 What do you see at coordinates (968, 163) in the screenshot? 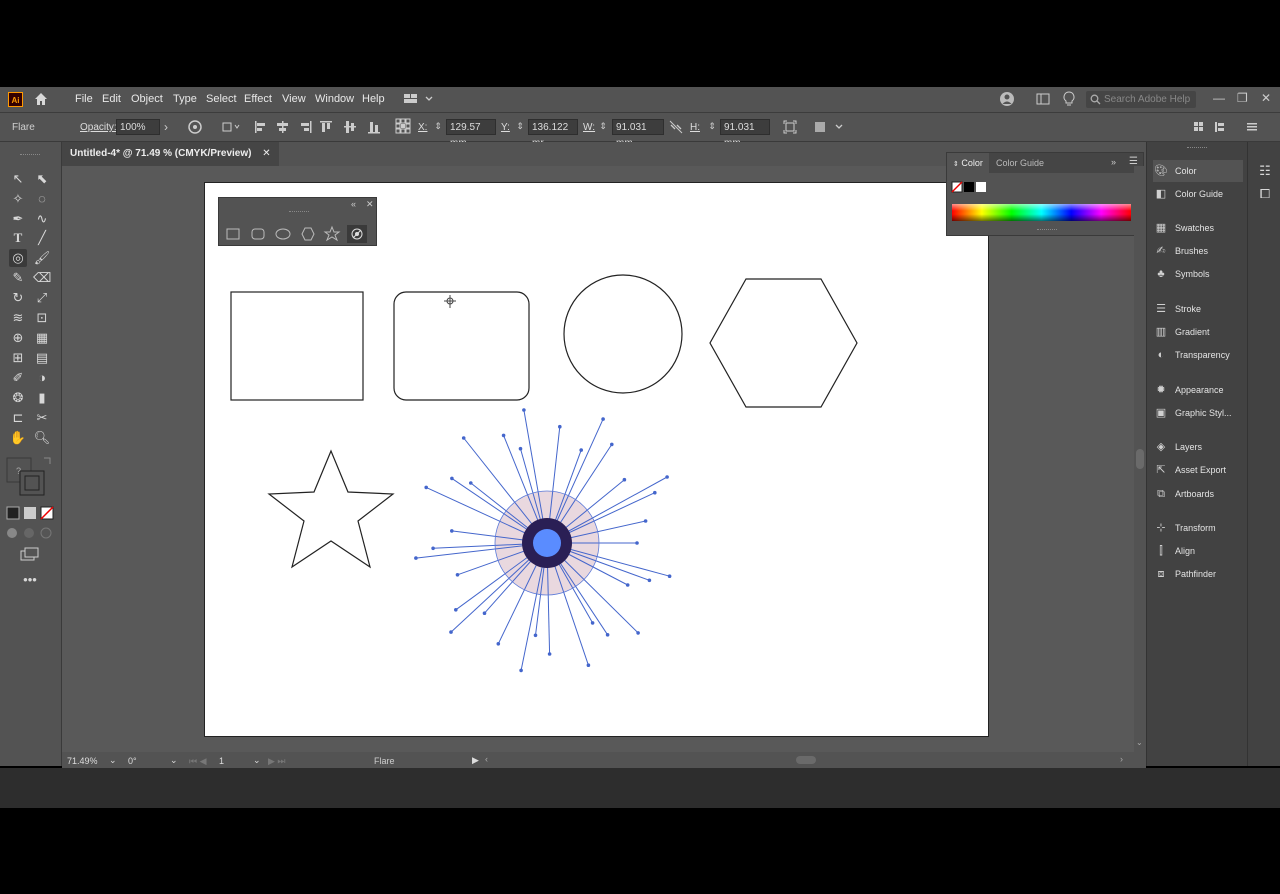
I see `tab-color: ⇕ Color` at bounding box center [968, 163].